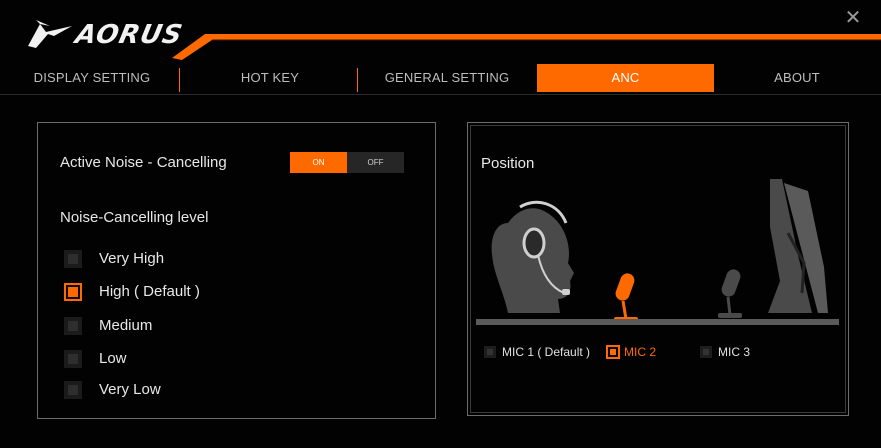  Describe the element at coordinates (734, 352) in the screenshot. I see `mic-label: MIC 3` at that location.